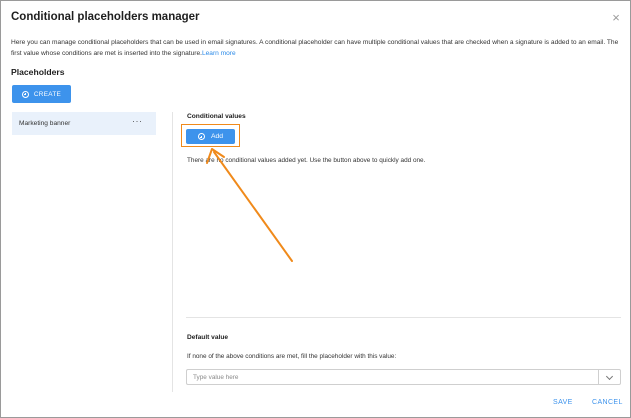 This screenshot has width=631, height=418. I want to click on placeholders-heading: Placeholders, so click(38, 72).